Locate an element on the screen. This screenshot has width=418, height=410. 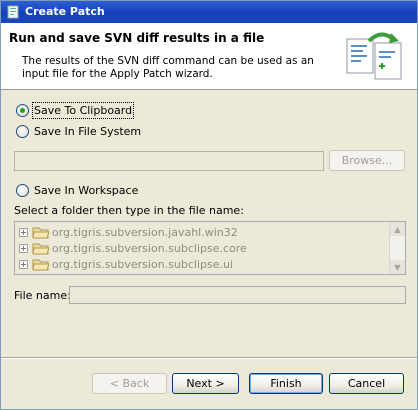
back-button: < Back is located at coordinates (129, 383).